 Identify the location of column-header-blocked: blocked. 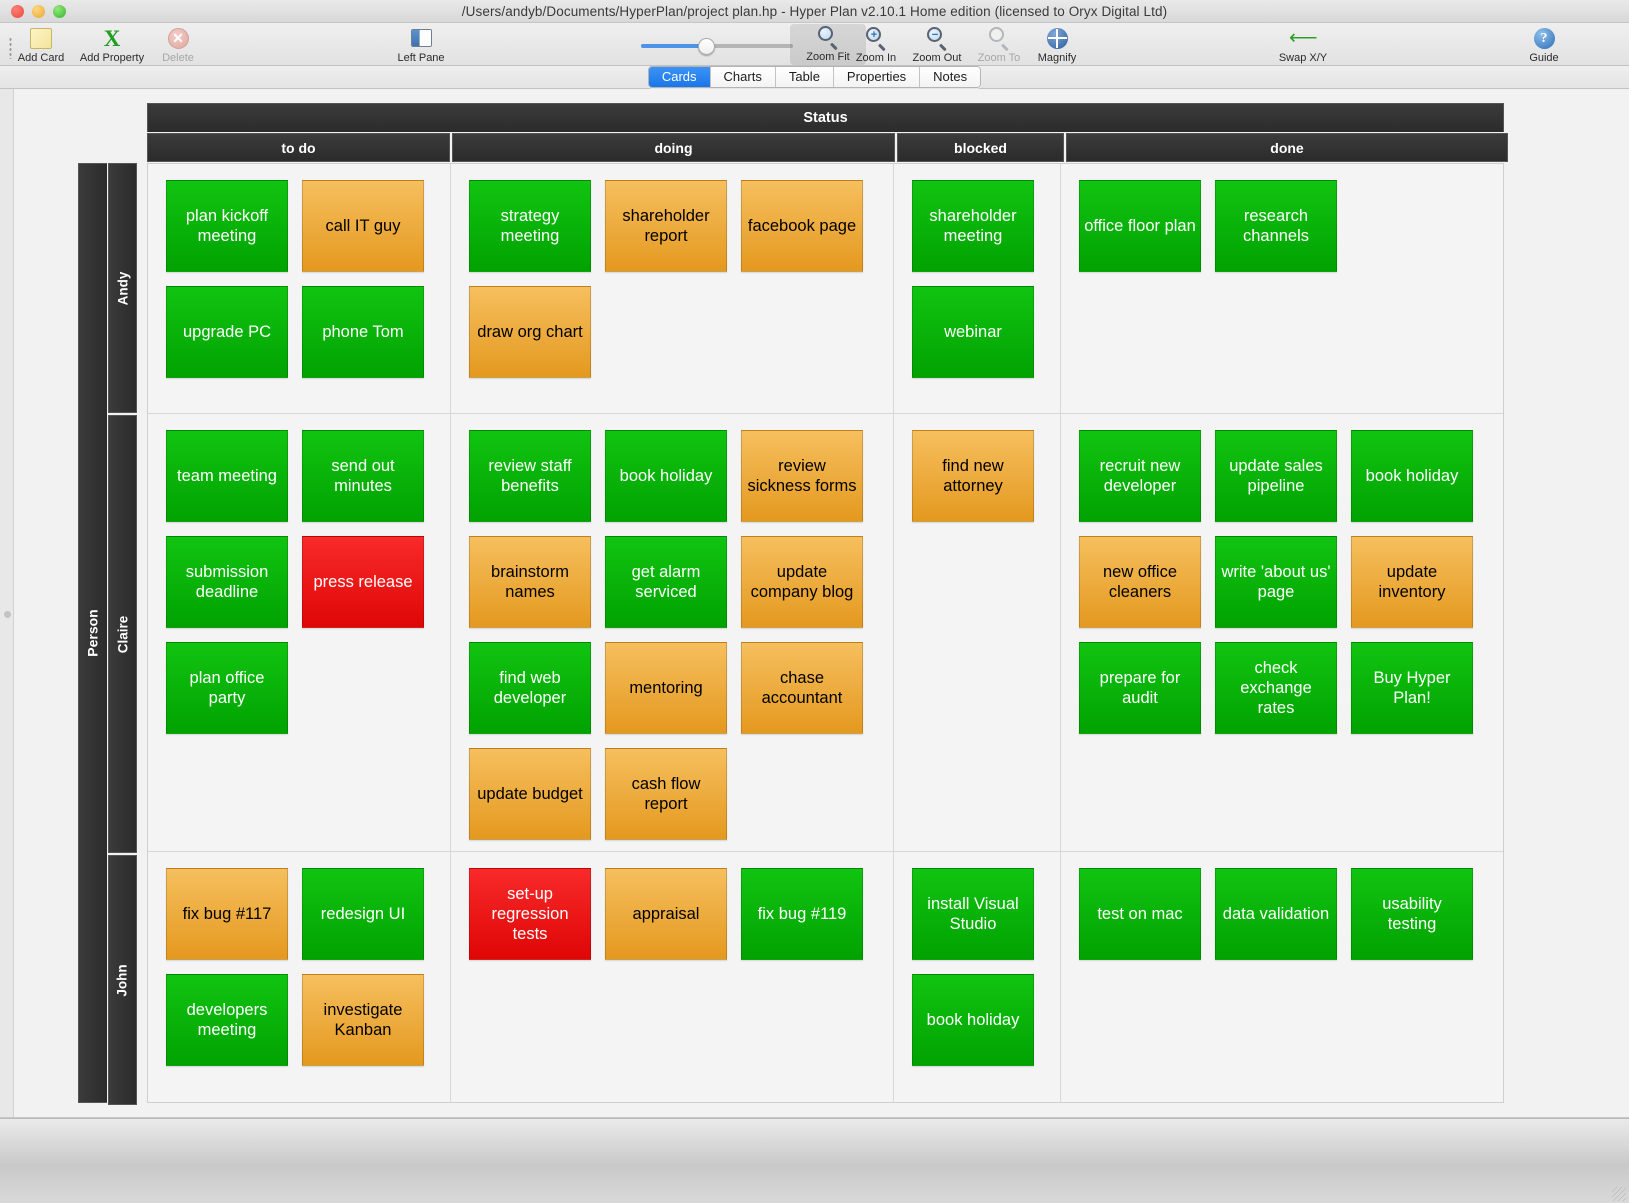
(980, 147).